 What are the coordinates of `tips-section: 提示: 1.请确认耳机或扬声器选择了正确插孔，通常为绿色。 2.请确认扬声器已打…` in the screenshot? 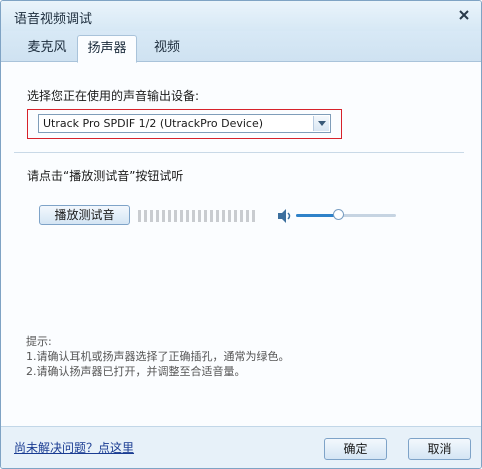 It's located at (158, 356).